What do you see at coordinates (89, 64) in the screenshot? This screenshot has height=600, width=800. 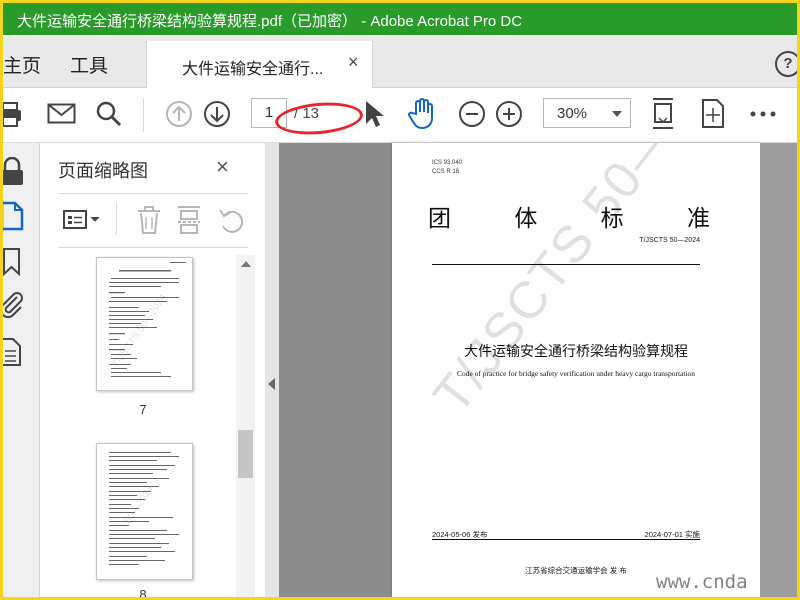 I see `tab-tools: 工具` at bounding box center [89, 64].